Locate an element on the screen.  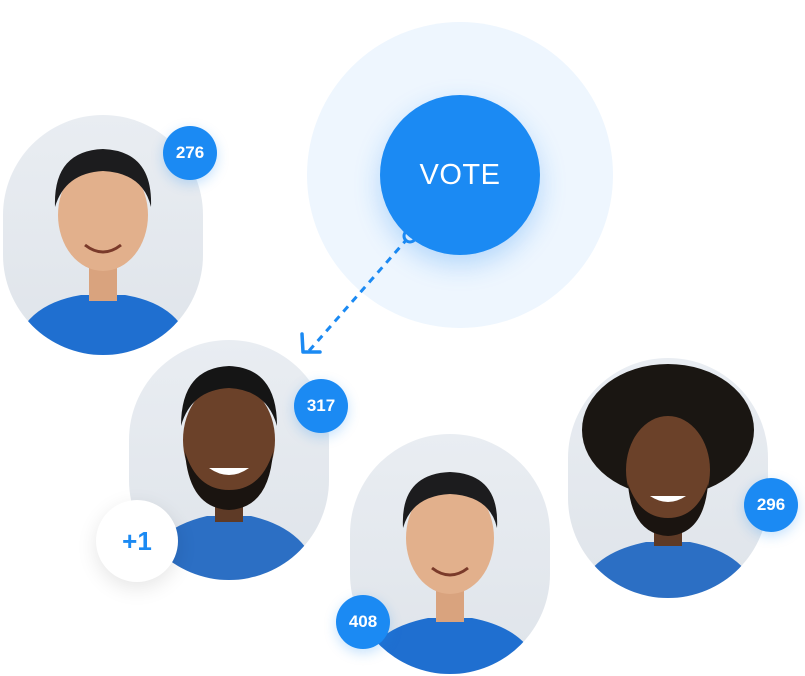
vote-count-badge-1: 276 is located at coordinates (190, 153).